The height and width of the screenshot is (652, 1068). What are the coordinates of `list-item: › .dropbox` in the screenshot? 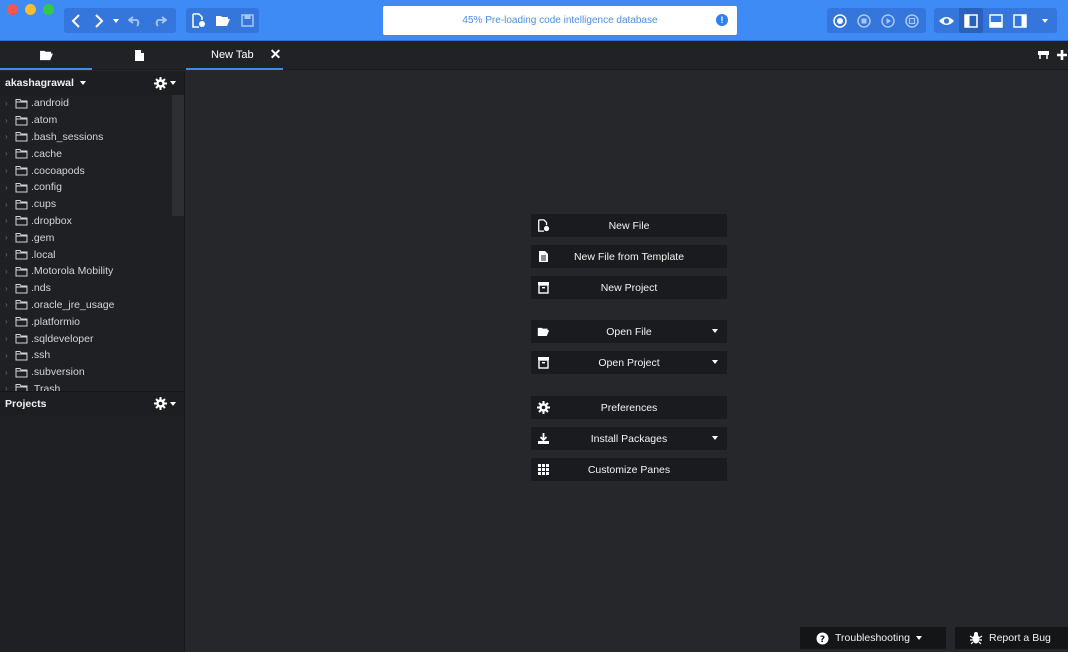 It's located at (92, 221).